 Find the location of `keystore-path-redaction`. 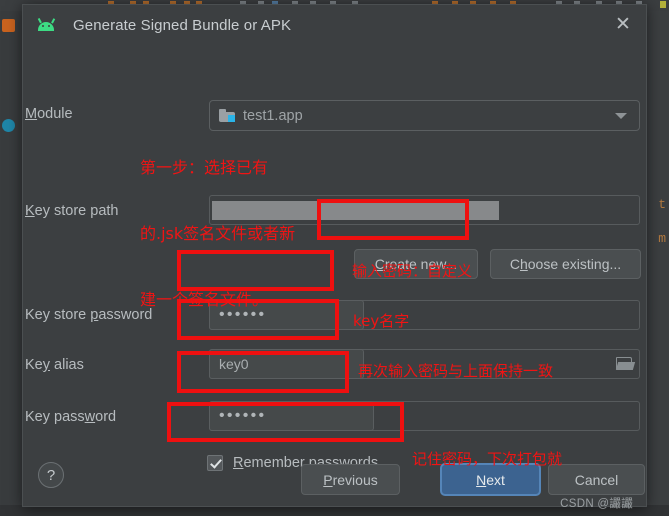

keystore-path-redaction is located at coordinates (355, 210).